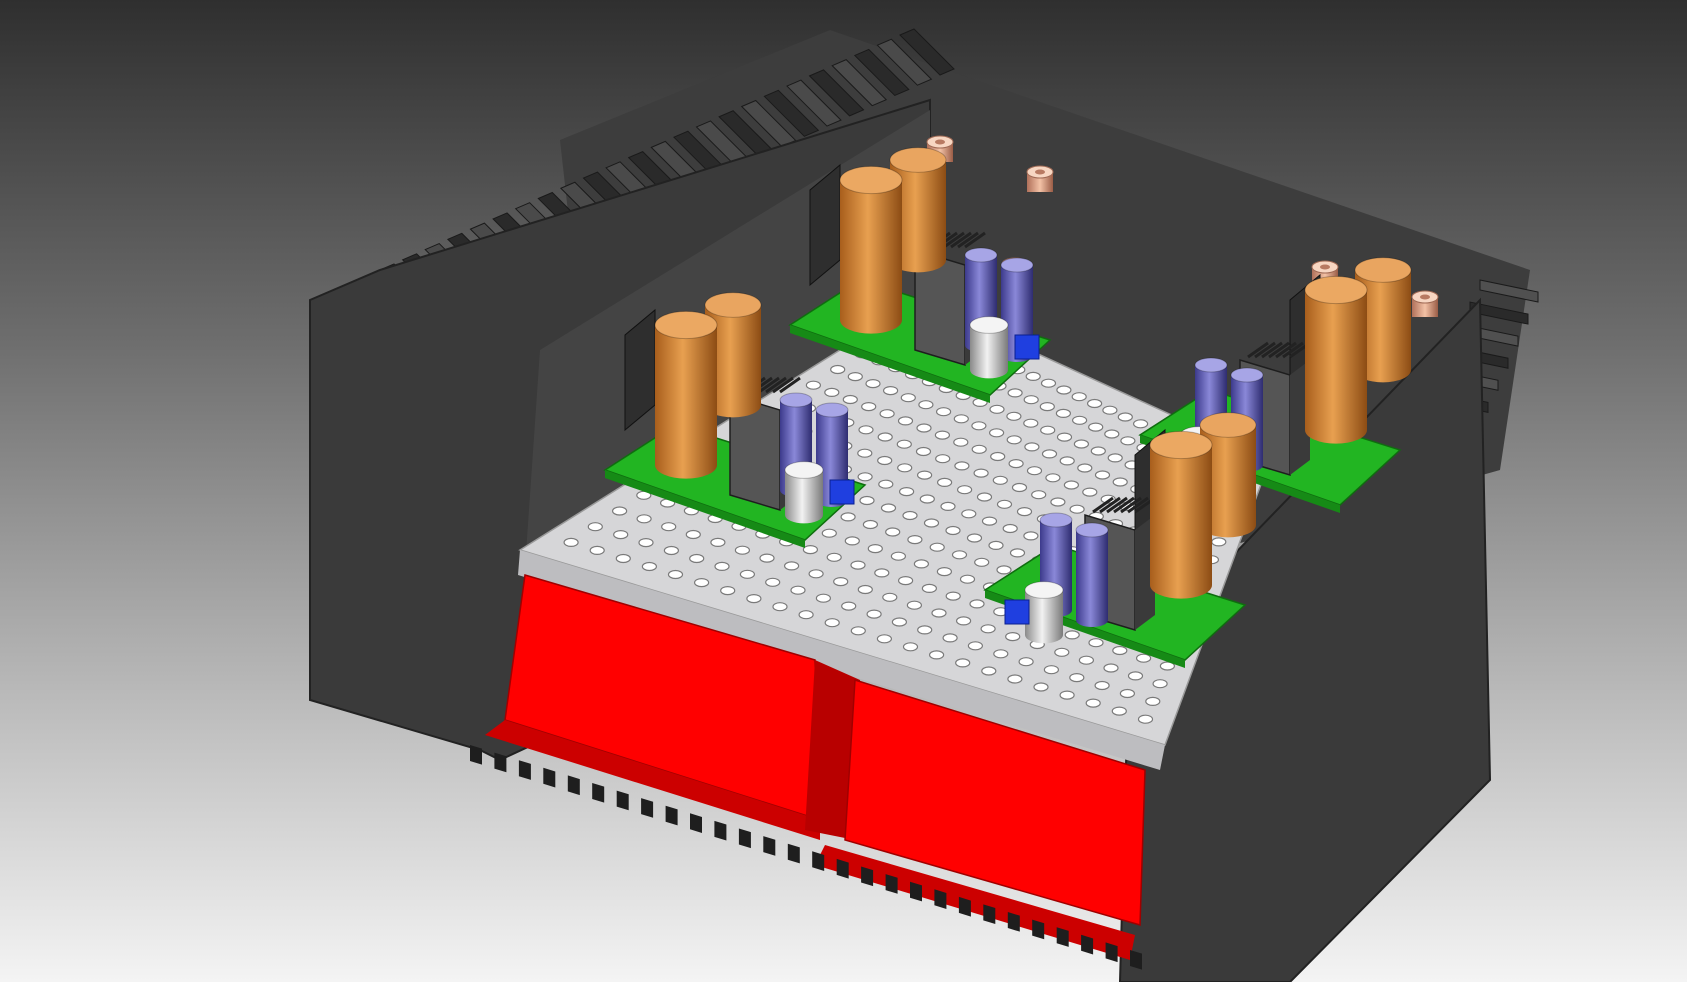  What do you see at coordinates (1425, 297) in the screenshot?
I see `standoff-hole` at bounding box center [1425, 297].